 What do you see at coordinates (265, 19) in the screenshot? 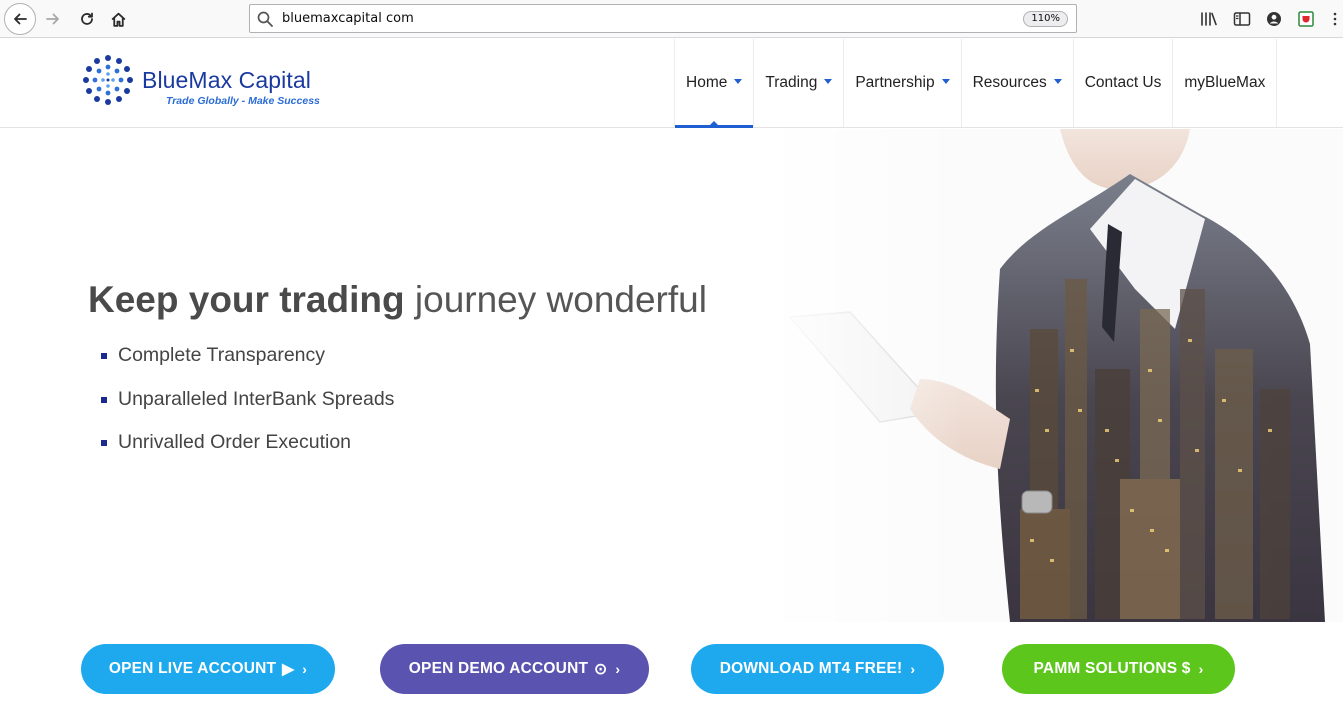
I see `search-icon` at bounding box center [265, 19].